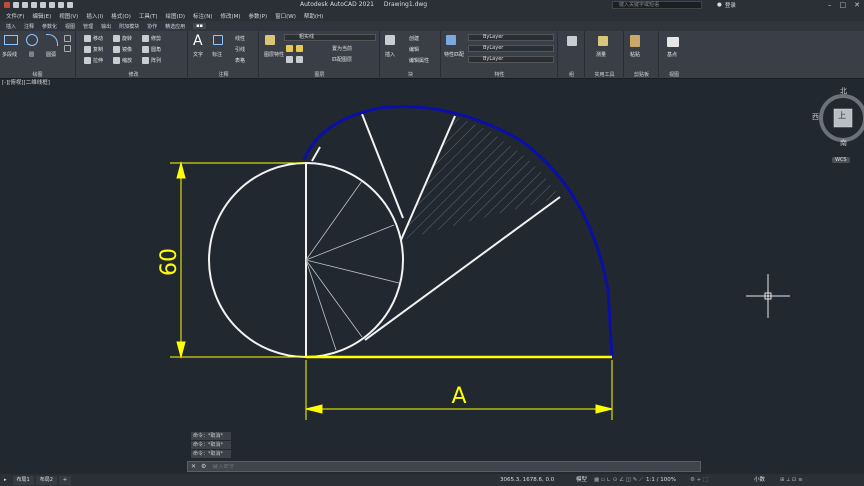 This screenshot has width=864, height=486. Describe the element at coordinates (390, 54) in the screenshot. I see `insert-block-button: 插入` at that location.